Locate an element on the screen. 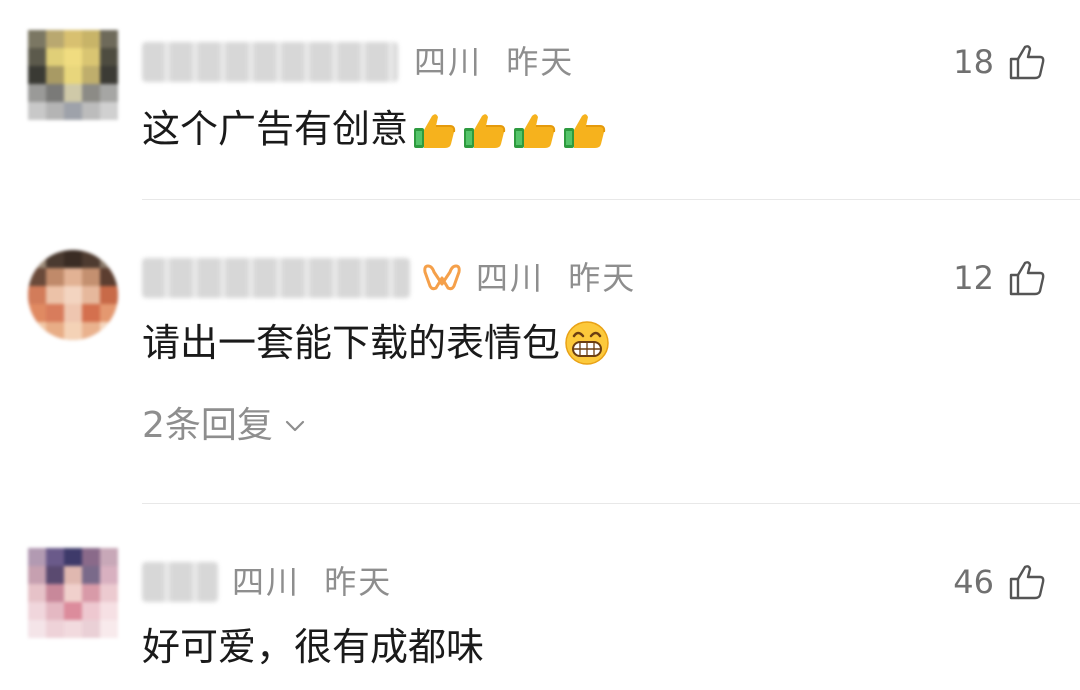  comment-text: 请出一套能下载的表情包 is located at coordinates (376, 343).